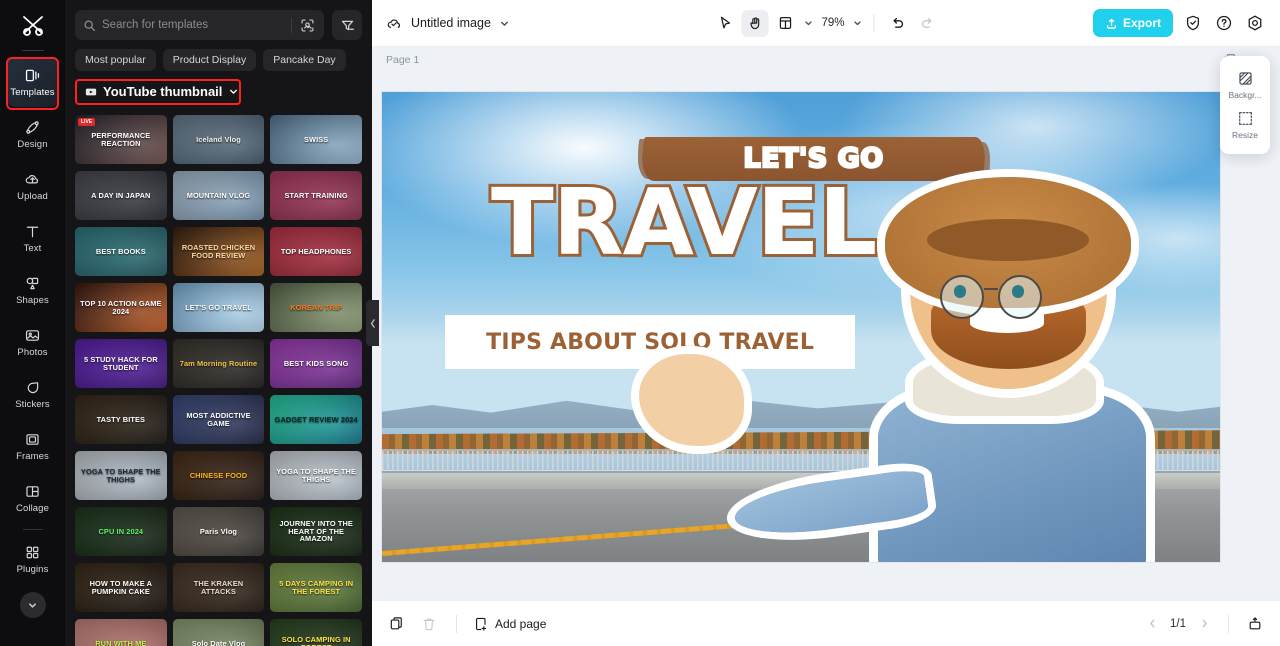  Describe the element at coordinates (121, 363) in the screenshot. I see `template-thumbnail: 5 STUDY HACK FOR STUDENT` at that location.